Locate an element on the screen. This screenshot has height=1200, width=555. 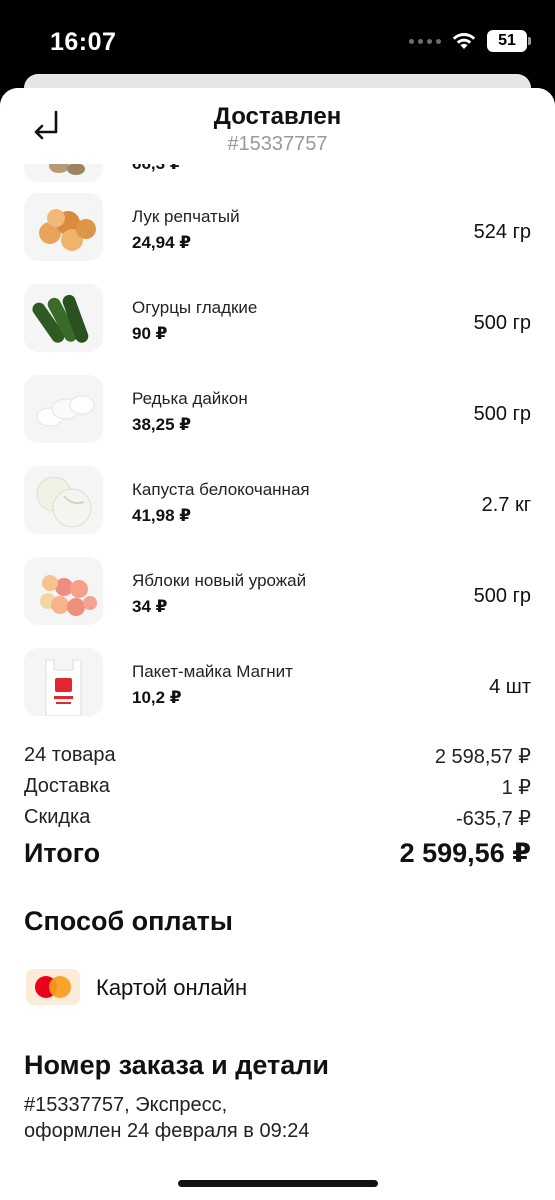
list-item: Капуста белокочанная 41,98 ₽ 2.7 кг is located at coordinates (277, 501).